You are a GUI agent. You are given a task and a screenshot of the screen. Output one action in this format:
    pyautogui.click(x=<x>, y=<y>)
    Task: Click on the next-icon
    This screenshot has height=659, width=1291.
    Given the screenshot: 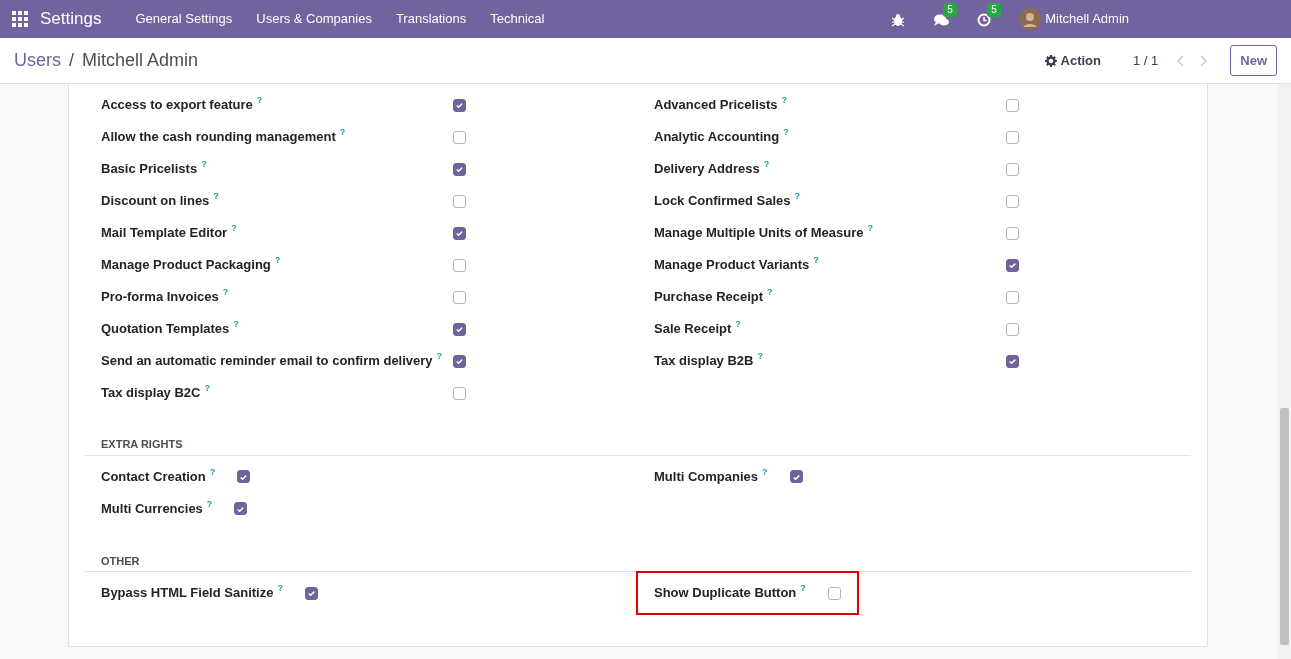 What is the action you would take?
    pyautogui.click(x=1203, y=60)
    